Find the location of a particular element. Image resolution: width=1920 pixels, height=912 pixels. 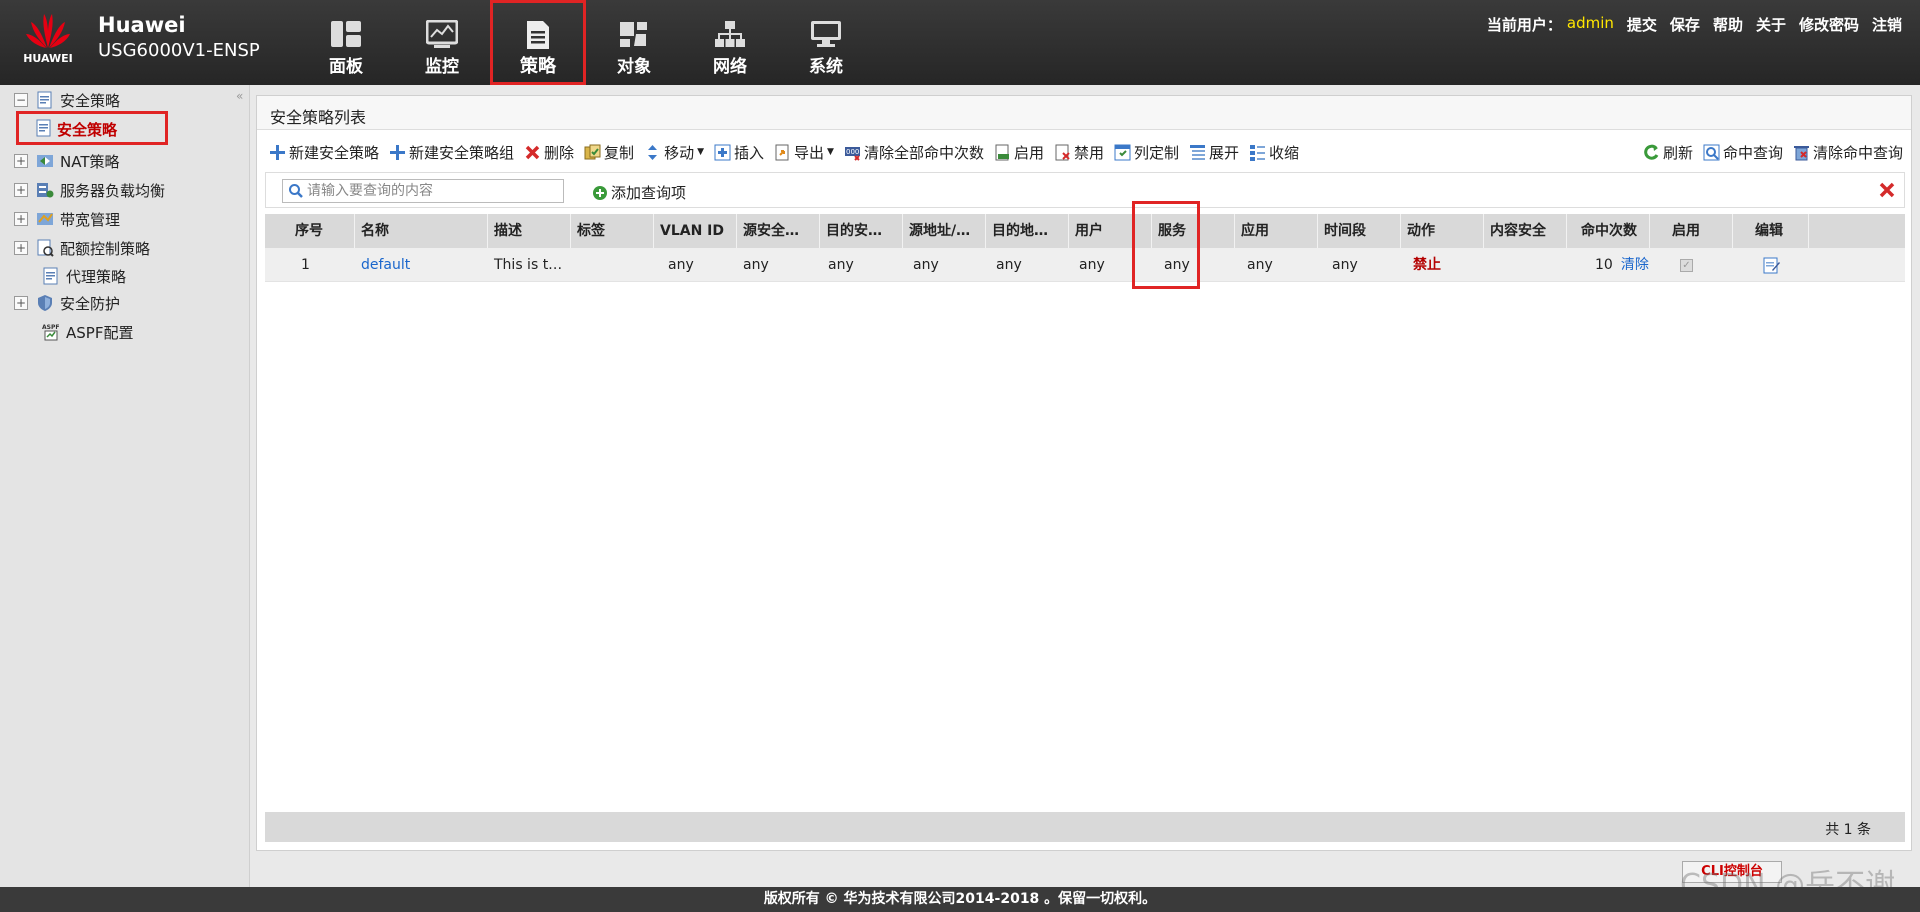

cell-dst-zone: any is located at coordinates (841, 265).